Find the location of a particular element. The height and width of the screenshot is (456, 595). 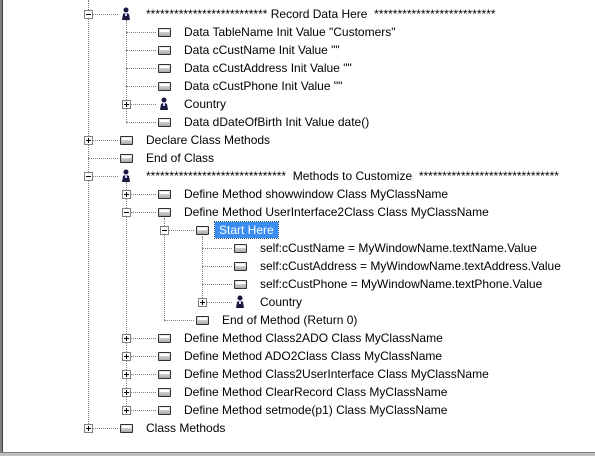

tree-item-data-custaddress: Data cCustAddress Init Value "" is located at coordinates (268, 68).